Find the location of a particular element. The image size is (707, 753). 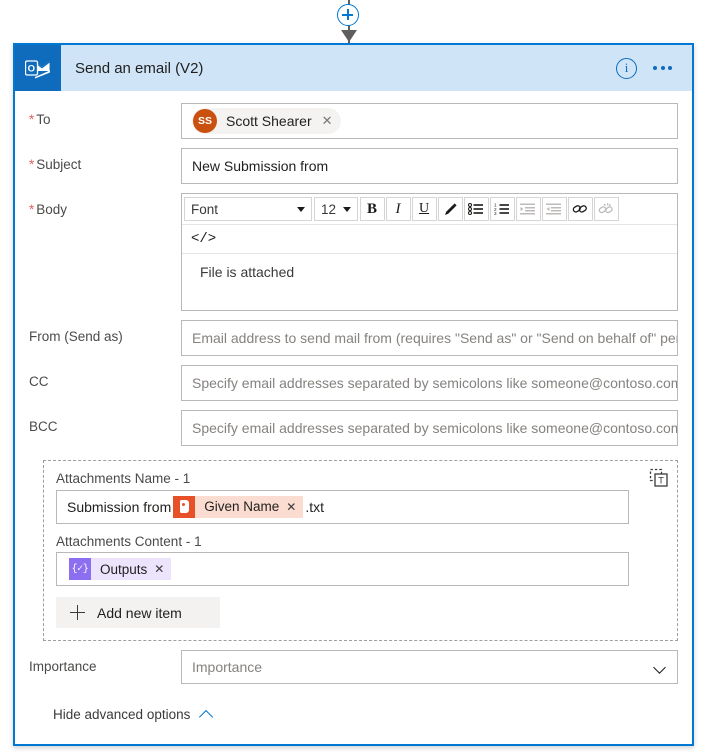

plus-circle-icon is located at coordinates (348, 15).